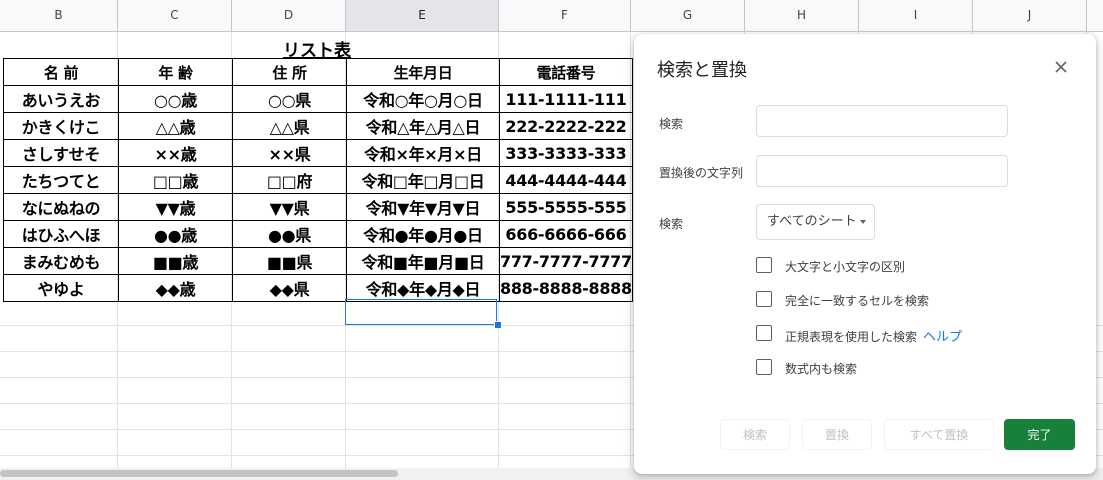 The image size is (1103, 480). I want to click on table-cell: 令和▼年▼月▼日, so click(423, 207).